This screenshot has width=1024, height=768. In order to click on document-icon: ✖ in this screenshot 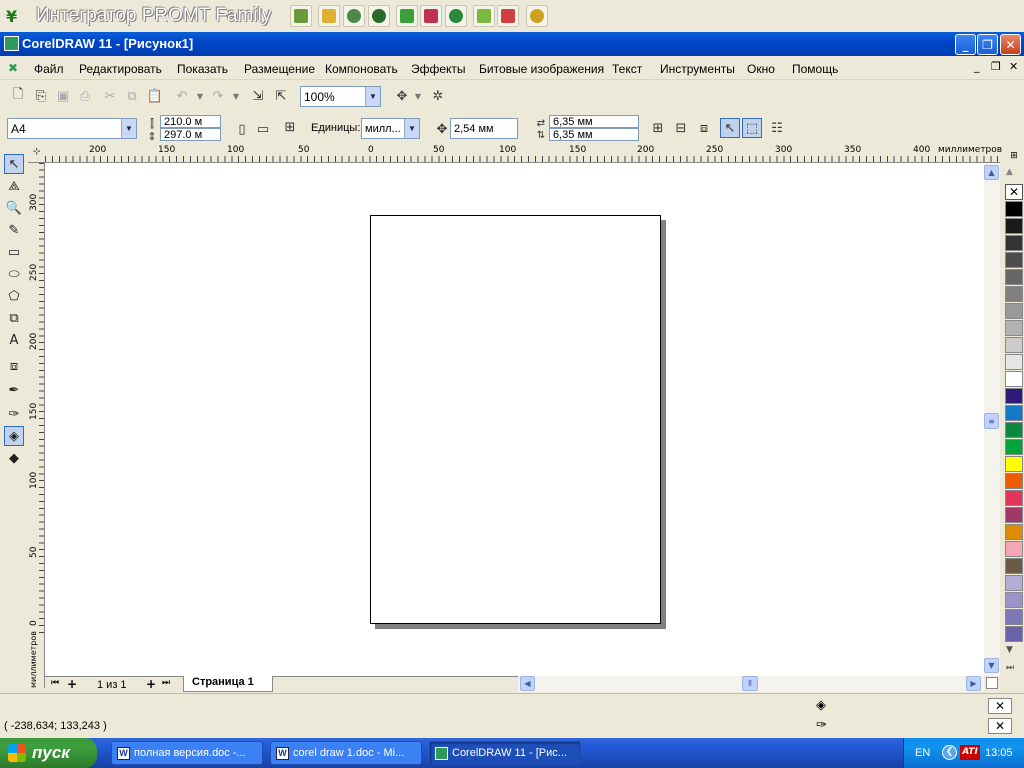, I will do `click(13, 68)`.